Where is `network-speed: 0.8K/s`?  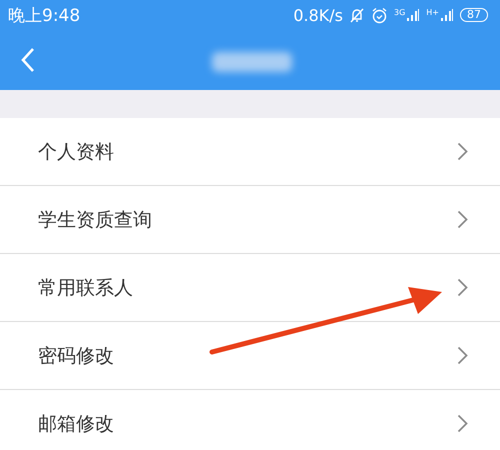
network-speed: 0.8K/s is located at coordinates (318, 15).